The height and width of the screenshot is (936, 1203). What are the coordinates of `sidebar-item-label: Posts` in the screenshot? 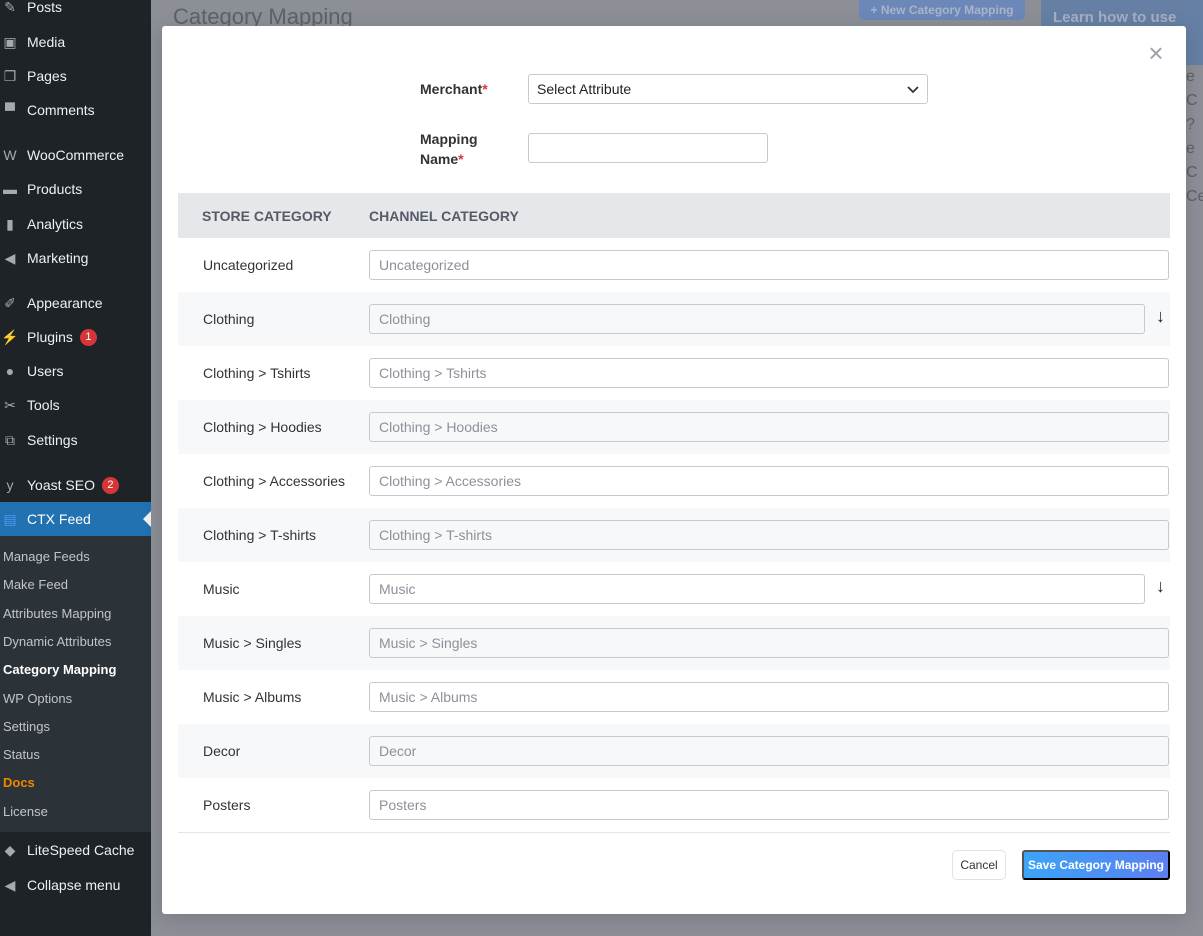 It's located at (45, 7).